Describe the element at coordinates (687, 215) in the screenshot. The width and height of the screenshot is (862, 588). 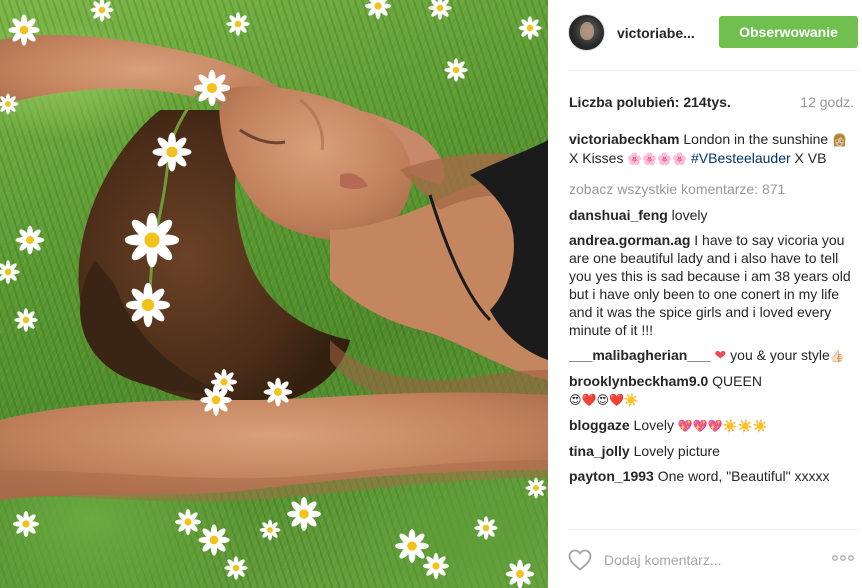
I see `comment-text: lovely` at that location.